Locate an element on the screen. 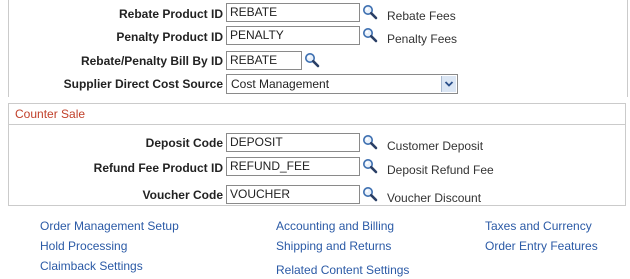 The image size is (630, 279). link-shipping-and-returns: Shipping and Returns is located at coordinates (333, 246).